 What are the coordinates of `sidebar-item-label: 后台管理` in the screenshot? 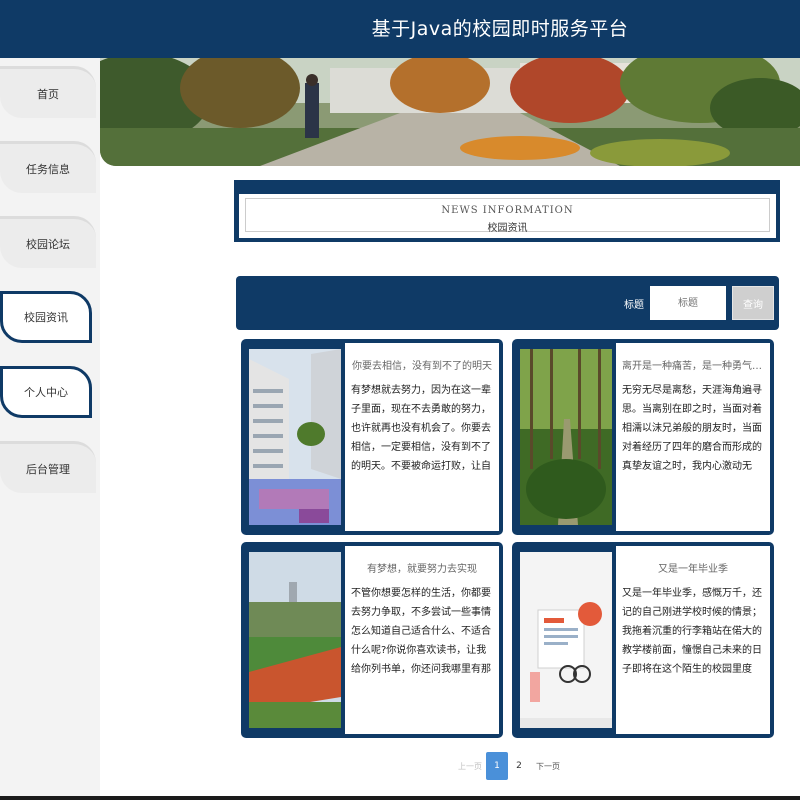 It's located at (48, 469).